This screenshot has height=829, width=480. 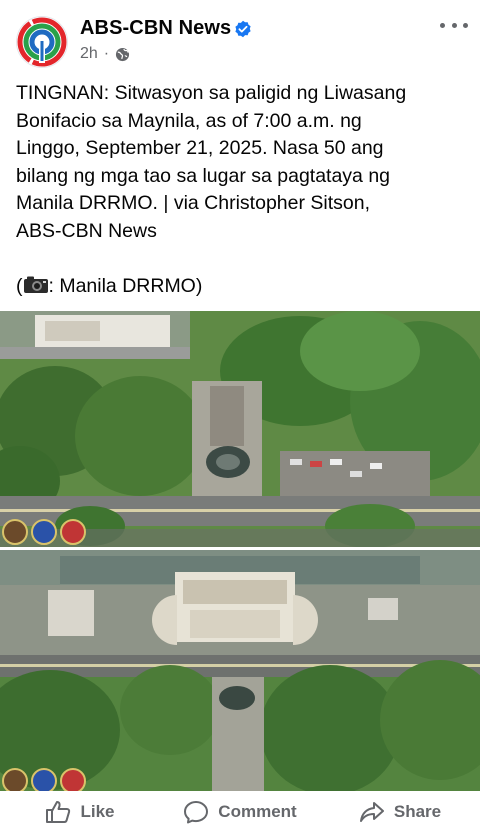 What do you see at coordinates (200, 148) in the screenshot?
I see `caption-line: Linggo, September 21, 2025. Nasa 50 ang` at bounding box center [200, 148].